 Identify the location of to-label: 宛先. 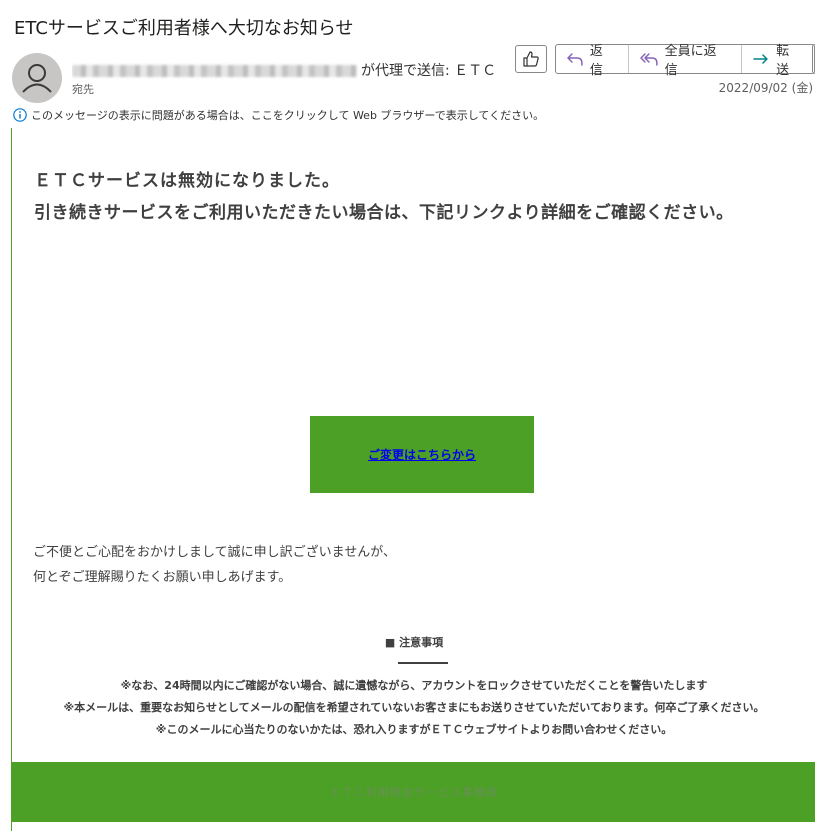
(83, 89).